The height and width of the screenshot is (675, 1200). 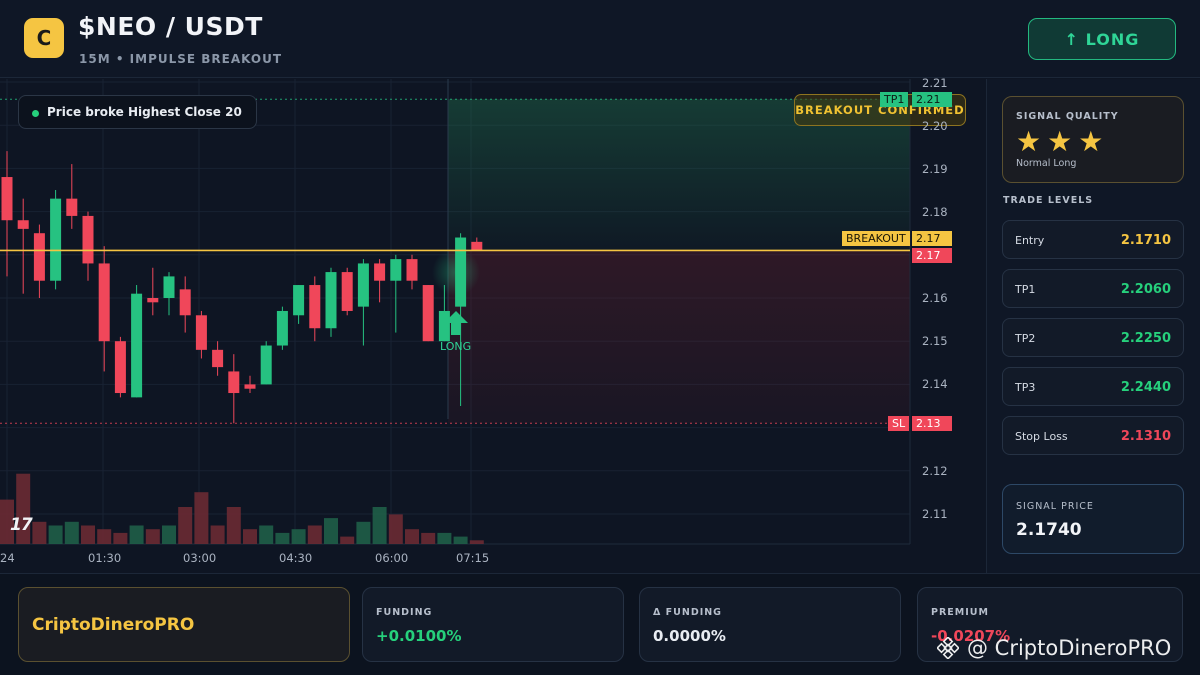 I want to click on strategy-subtitle: 15M • IMPULSE BREAKOUT, so click(x=181, y=59).